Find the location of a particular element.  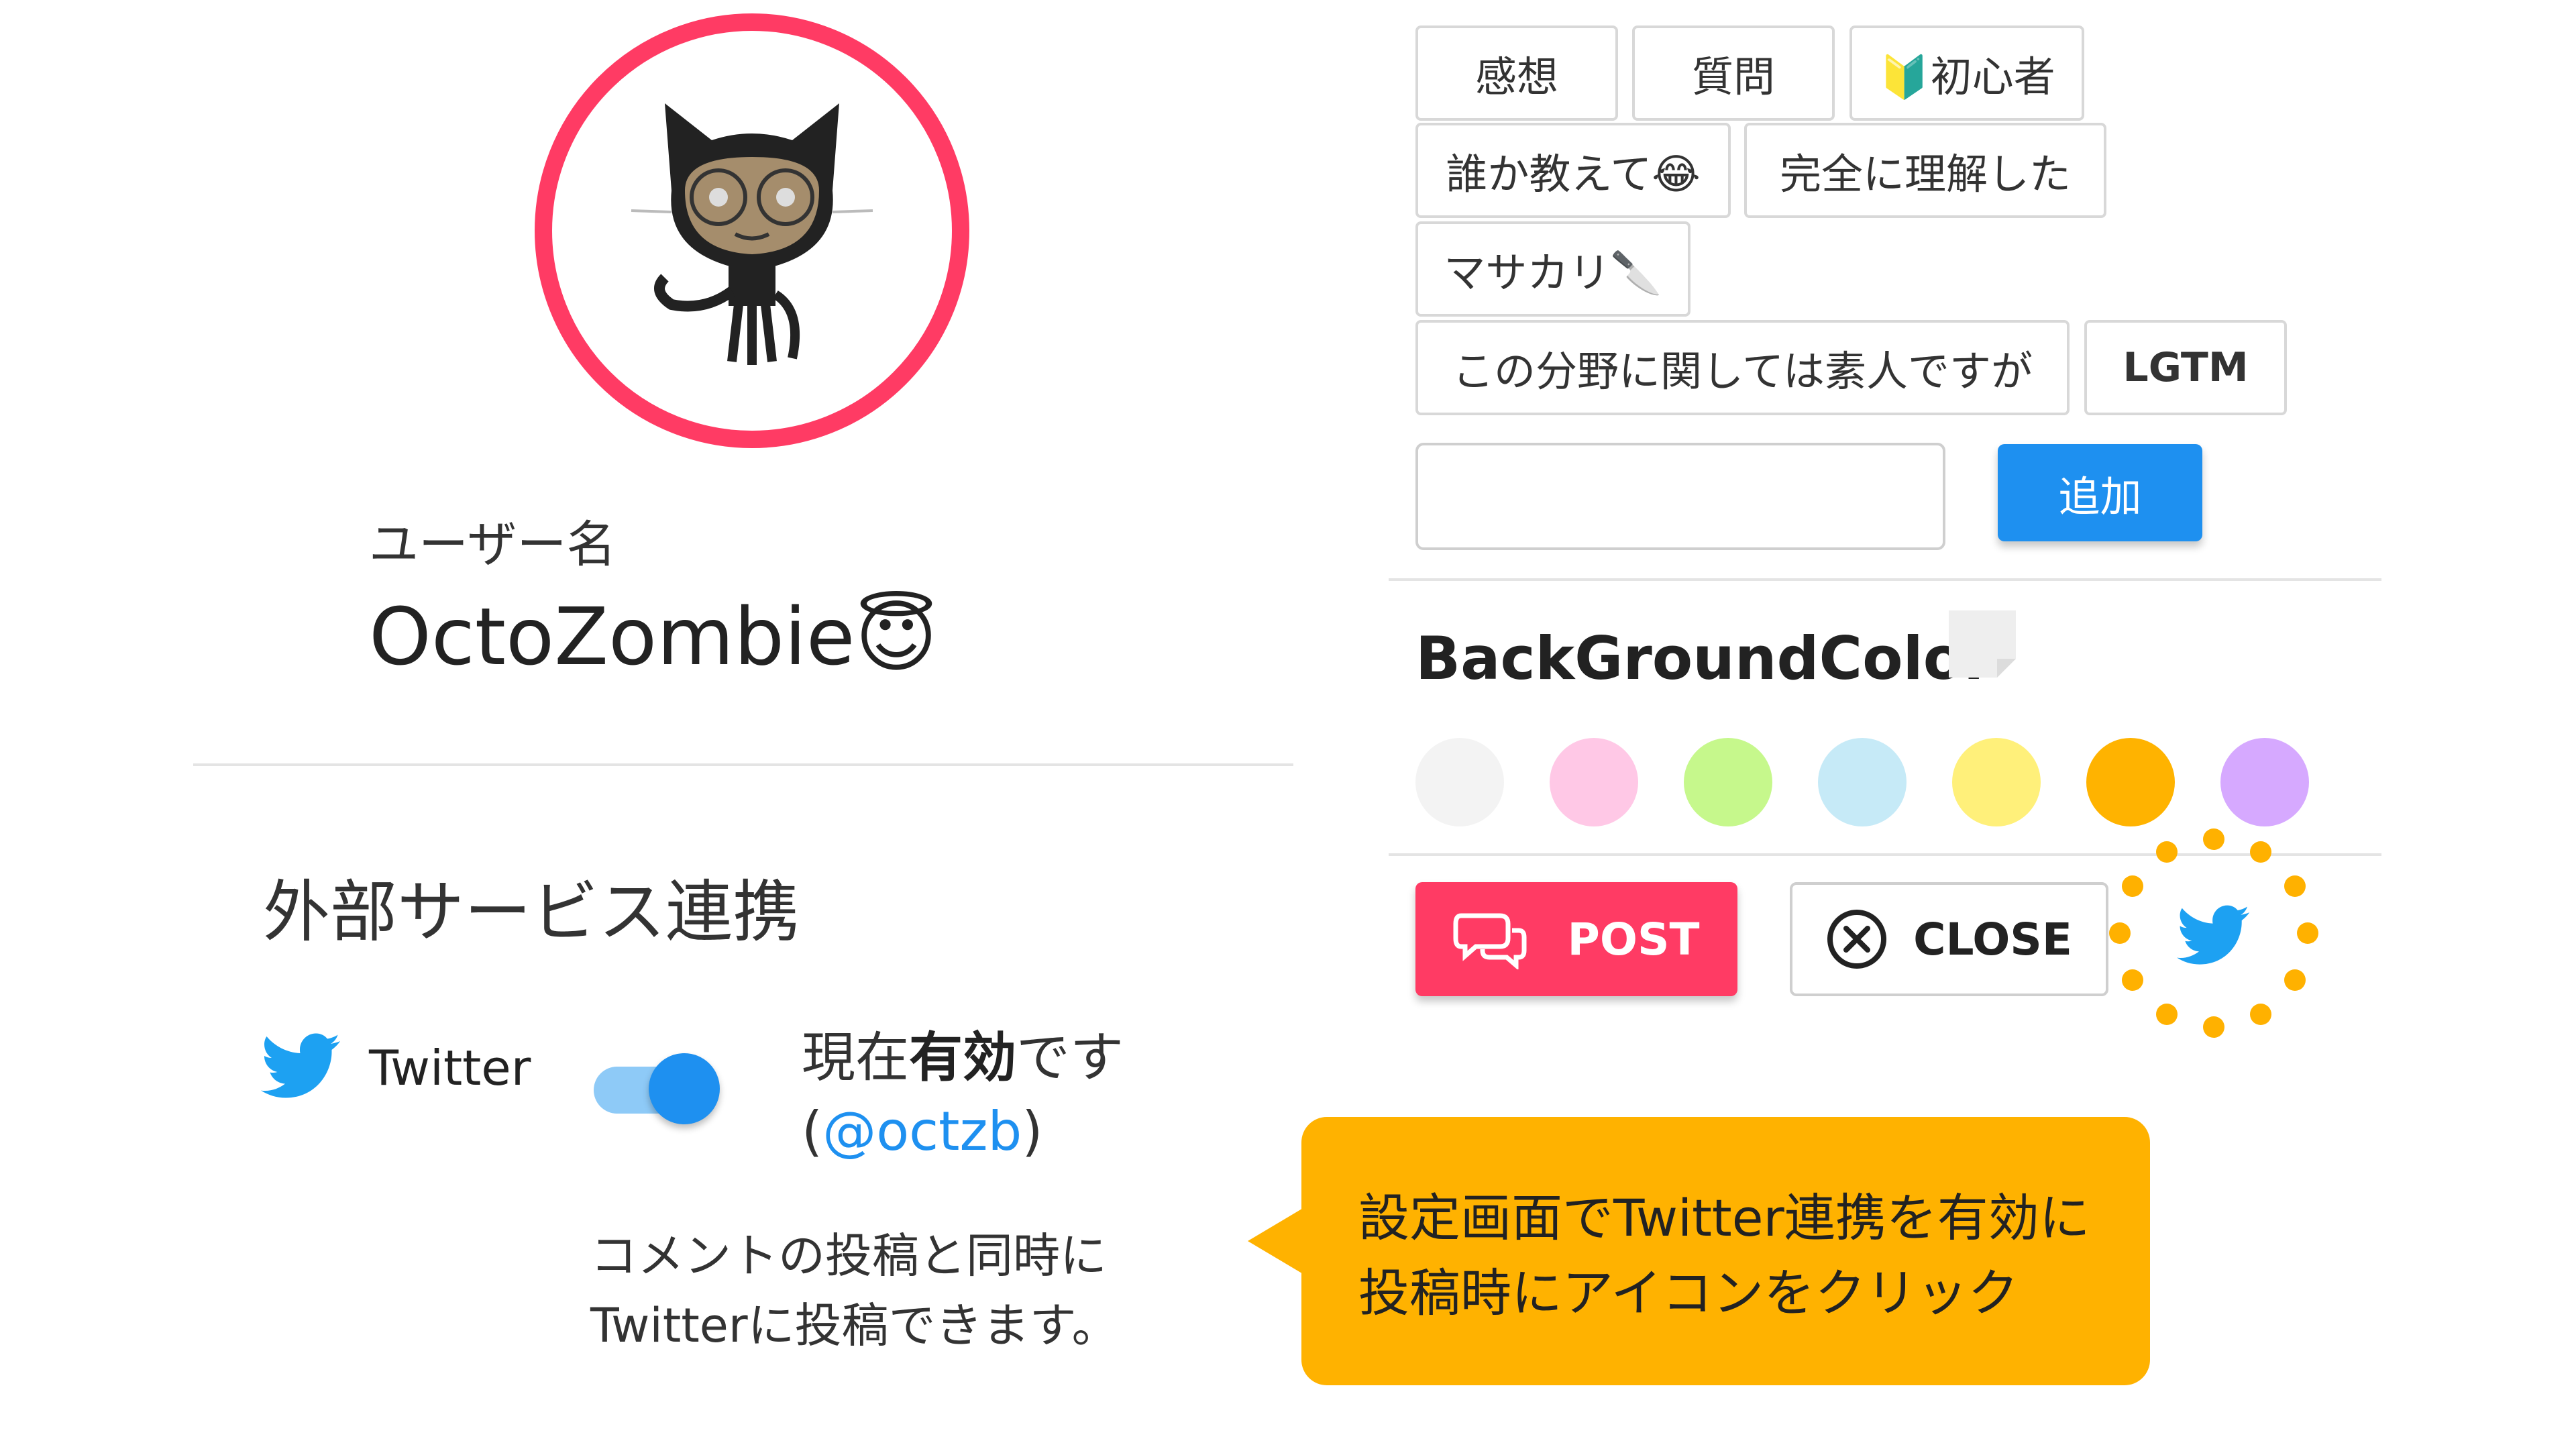

callout-pointer is located at coordinates (1276, 1241).